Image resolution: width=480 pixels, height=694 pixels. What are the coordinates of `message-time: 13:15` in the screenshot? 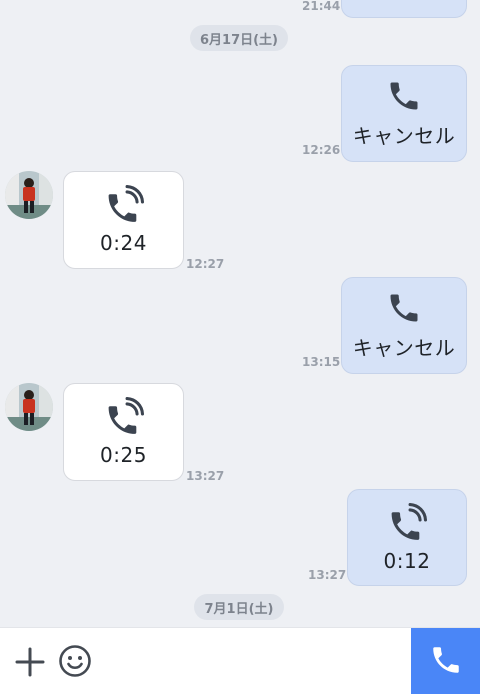 It's located at (321, 362).